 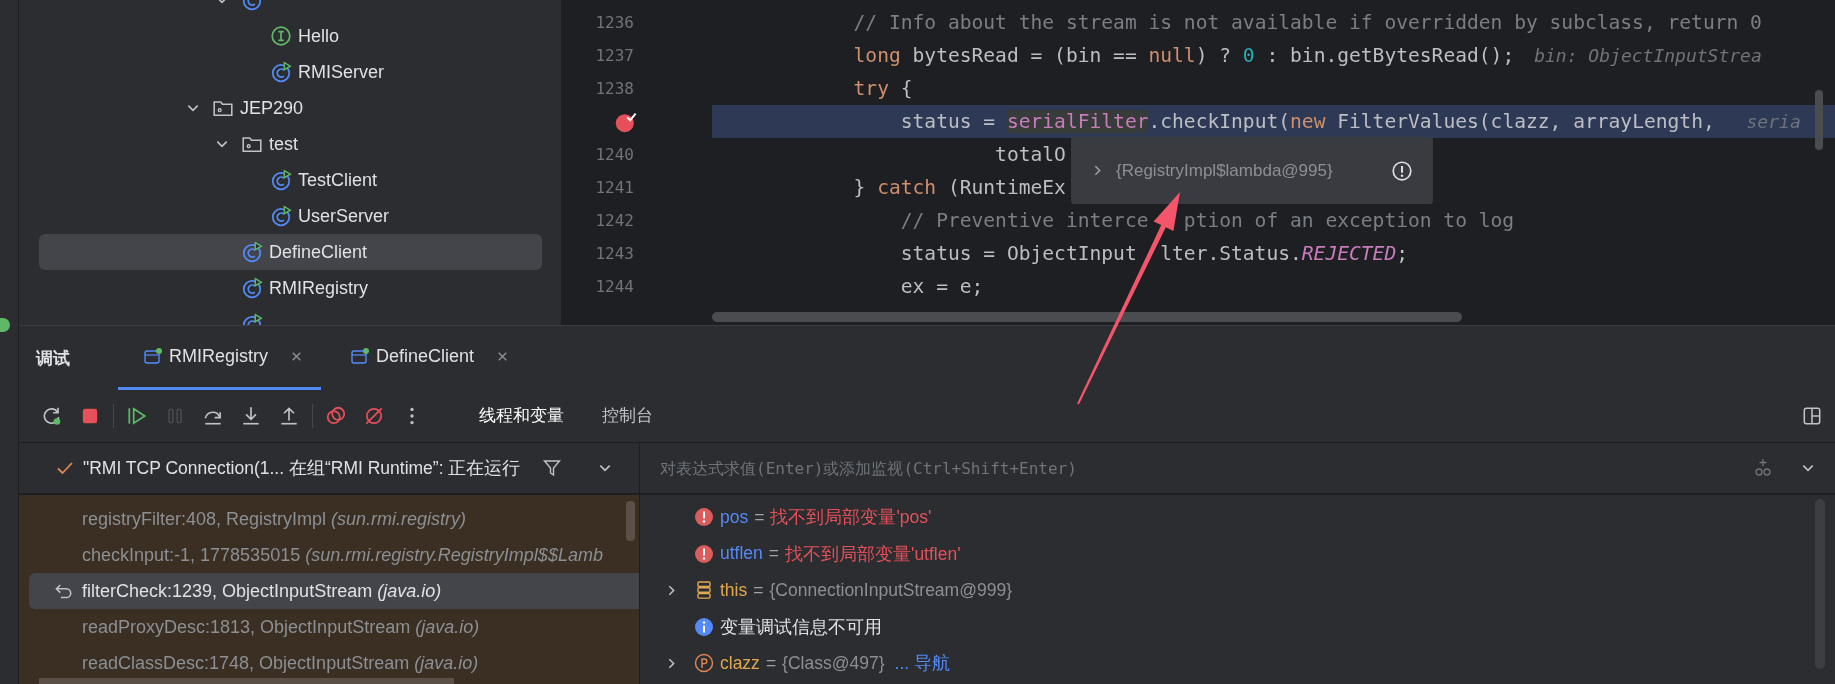 What do you see at coordinates (882, 89) in the screenshot?
I see `code-line: try {` at bounding box center [882, 89].